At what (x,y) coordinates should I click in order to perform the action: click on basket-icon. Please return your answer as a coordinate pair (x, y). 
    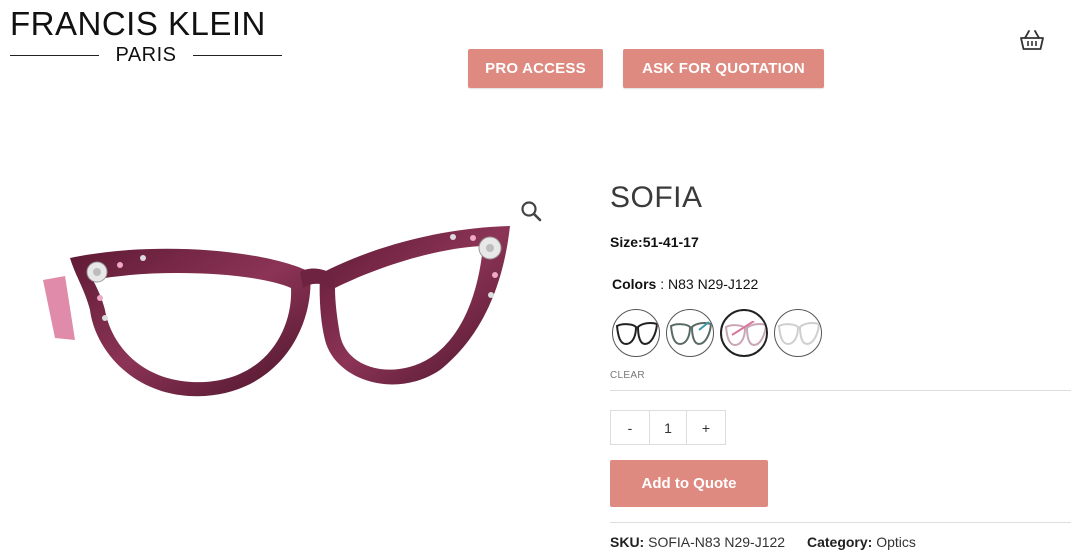
    Looking at the image, I should click on (1032, 40).